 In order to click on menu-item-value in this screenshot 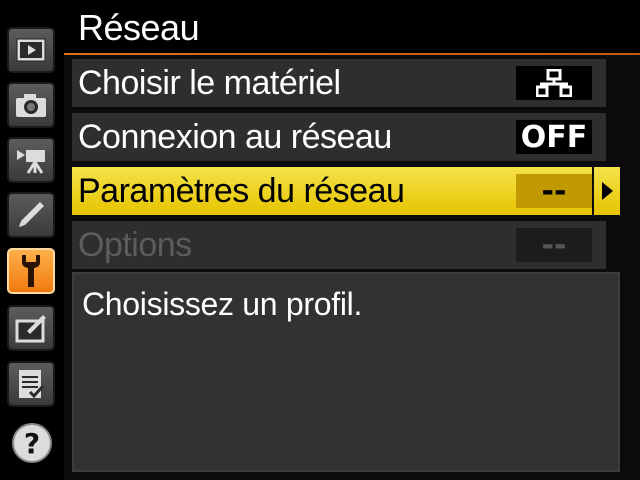, I will do `click(554, 83)`.